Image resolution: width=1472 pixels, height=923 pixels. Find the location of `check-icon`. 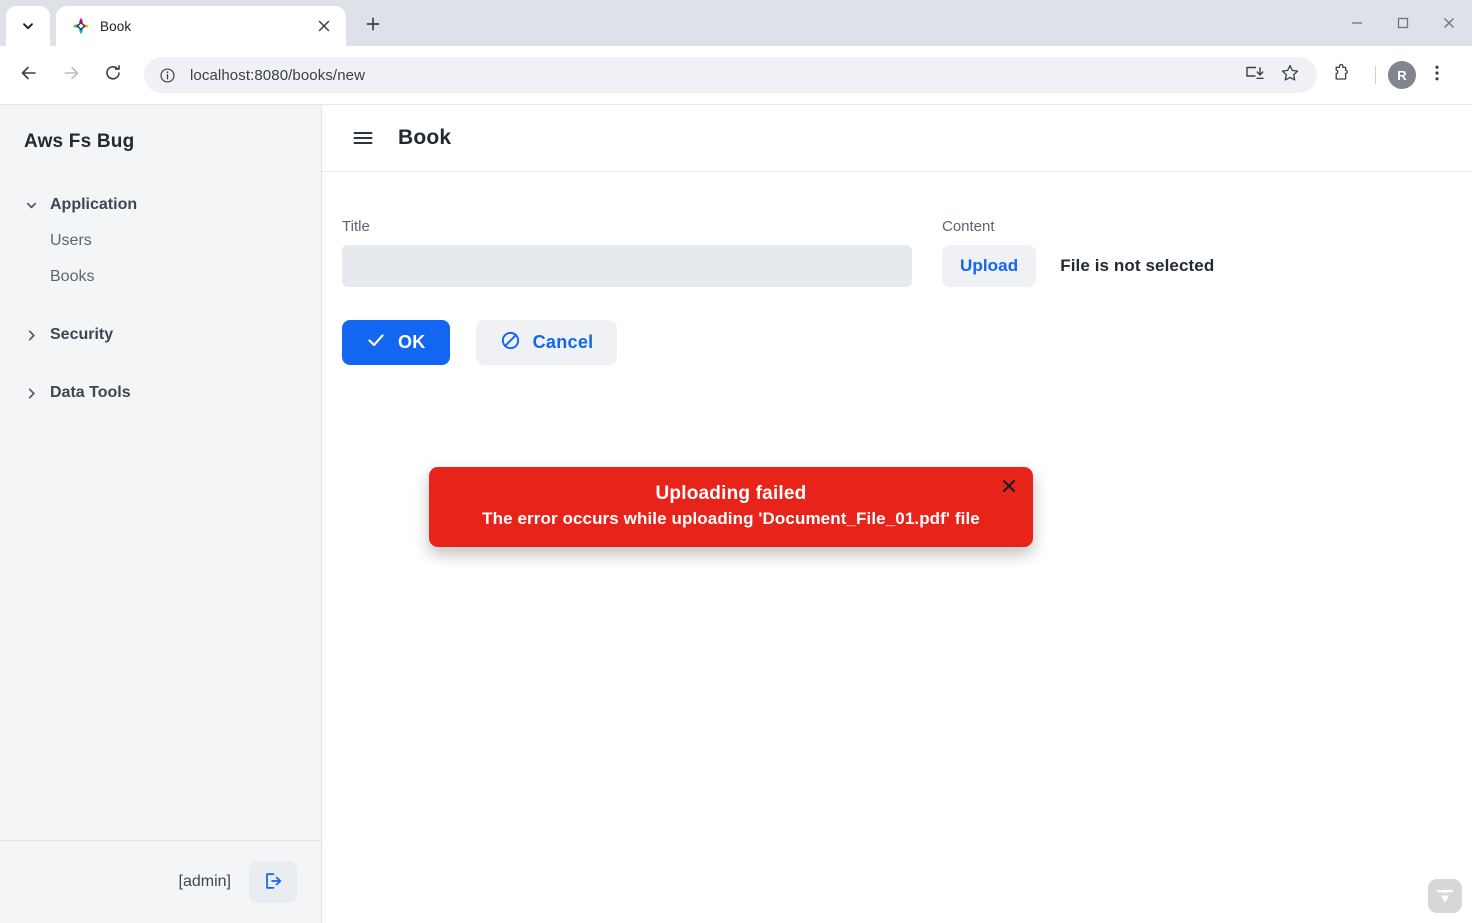

check-icon is located at coordinates (376, 342).